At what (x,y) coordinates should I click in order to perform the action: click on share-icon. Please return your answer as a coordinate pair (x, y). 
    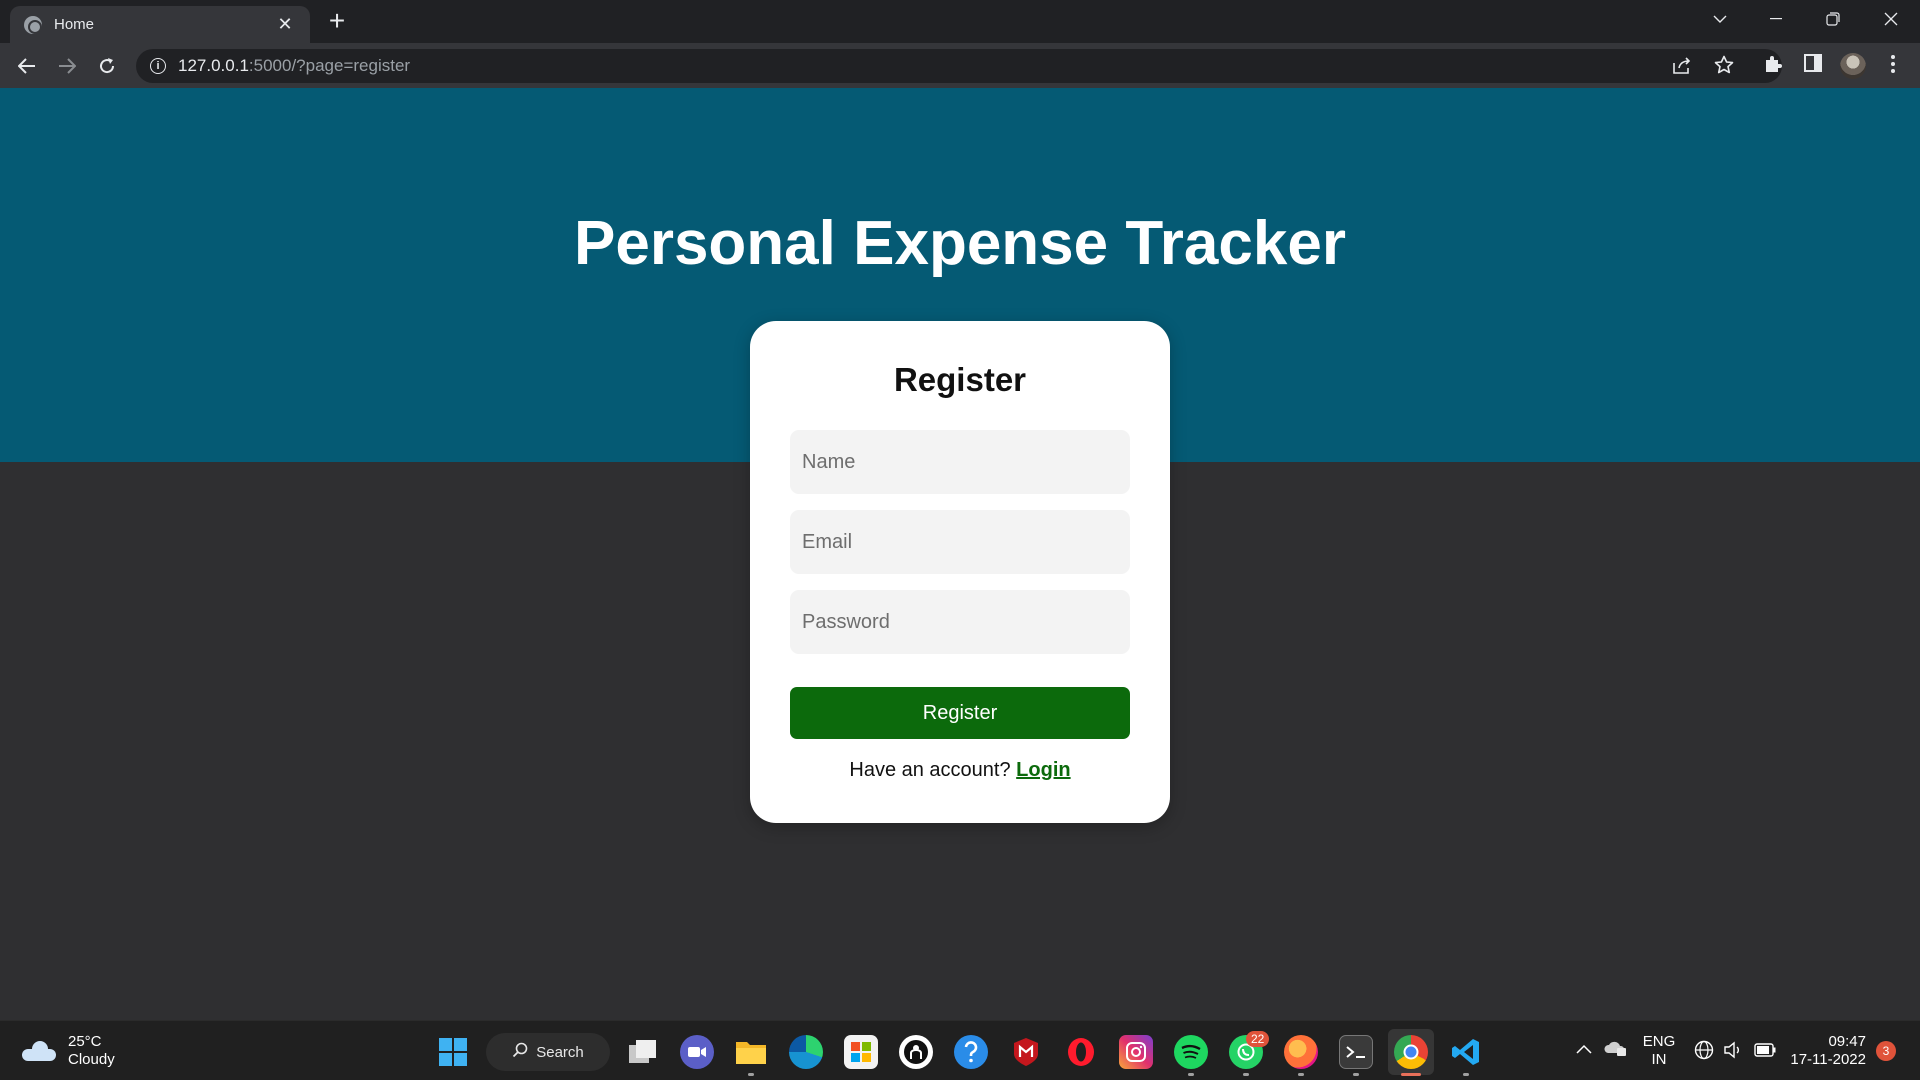
    Looking at the image, I should click on (1682, 69).